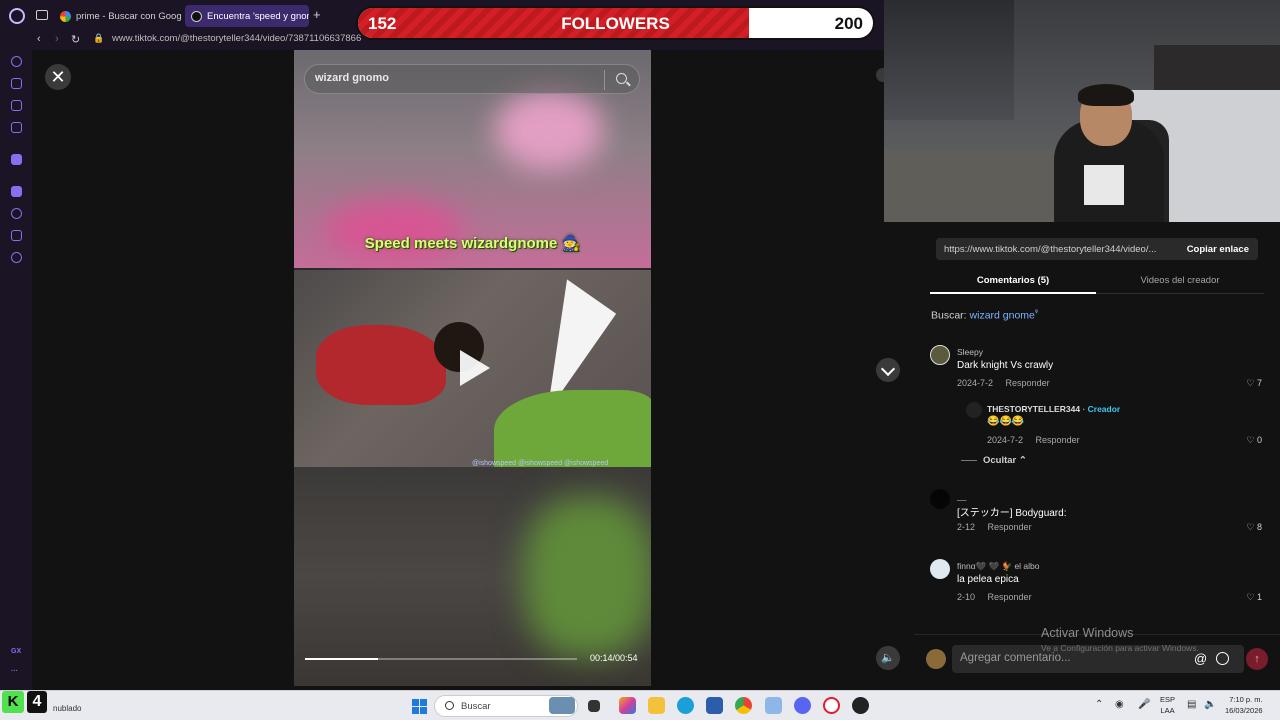 The height and width of the screenshot is (720, 1280). I want to click on next-video-button, so click(888, 370).